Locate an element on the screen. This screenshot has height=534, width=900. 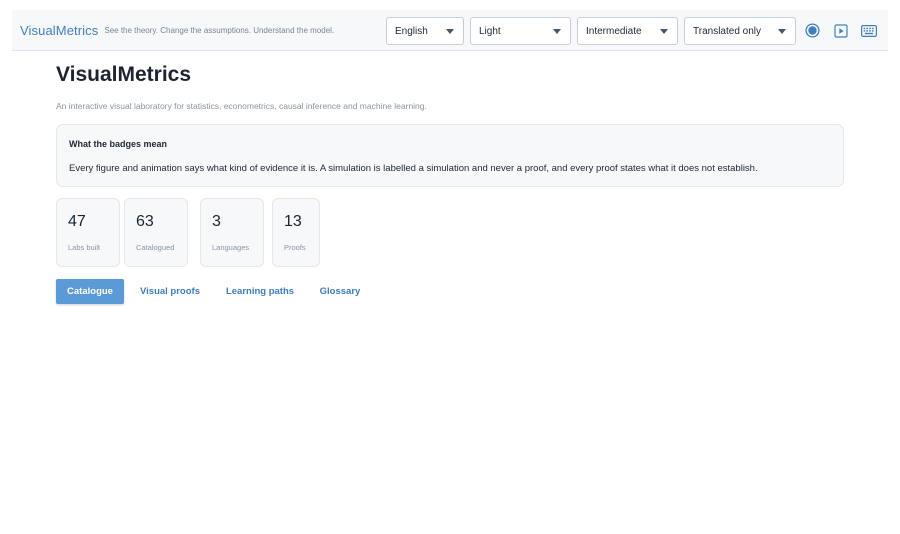
stat-languages: 3 Languages is located at coordinates (232, 232).